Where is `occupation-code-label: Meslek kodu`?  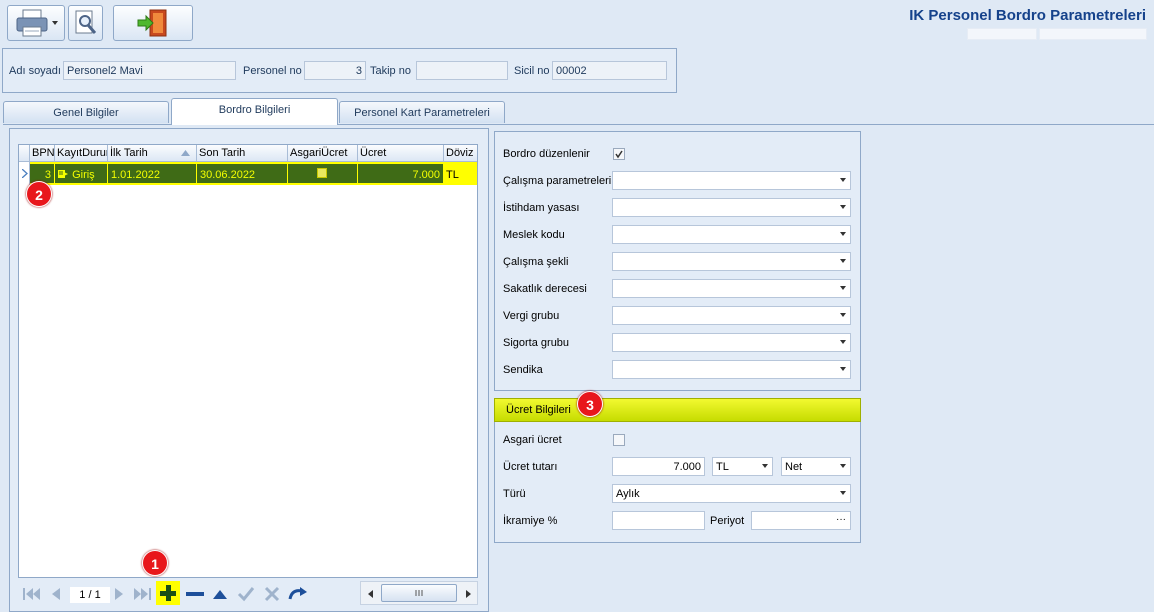 occupation-code-label: Meslek kodu is located at coordinates (534, 235).